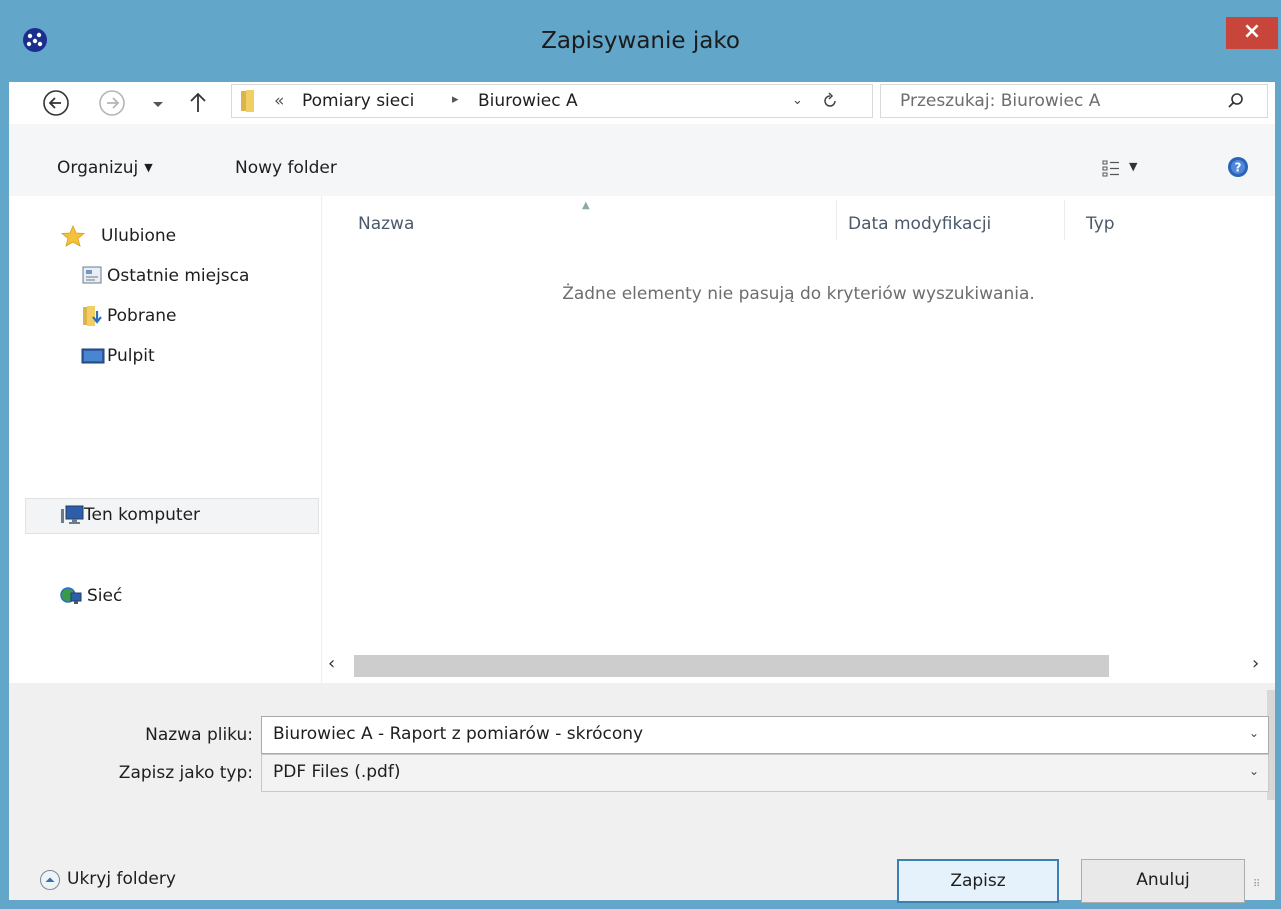 This screenshot has width=1281, height=909. Describe the element at coordinates (331, 663) in the screenshot. I see `scroll-left-icon: ‹` at that location.